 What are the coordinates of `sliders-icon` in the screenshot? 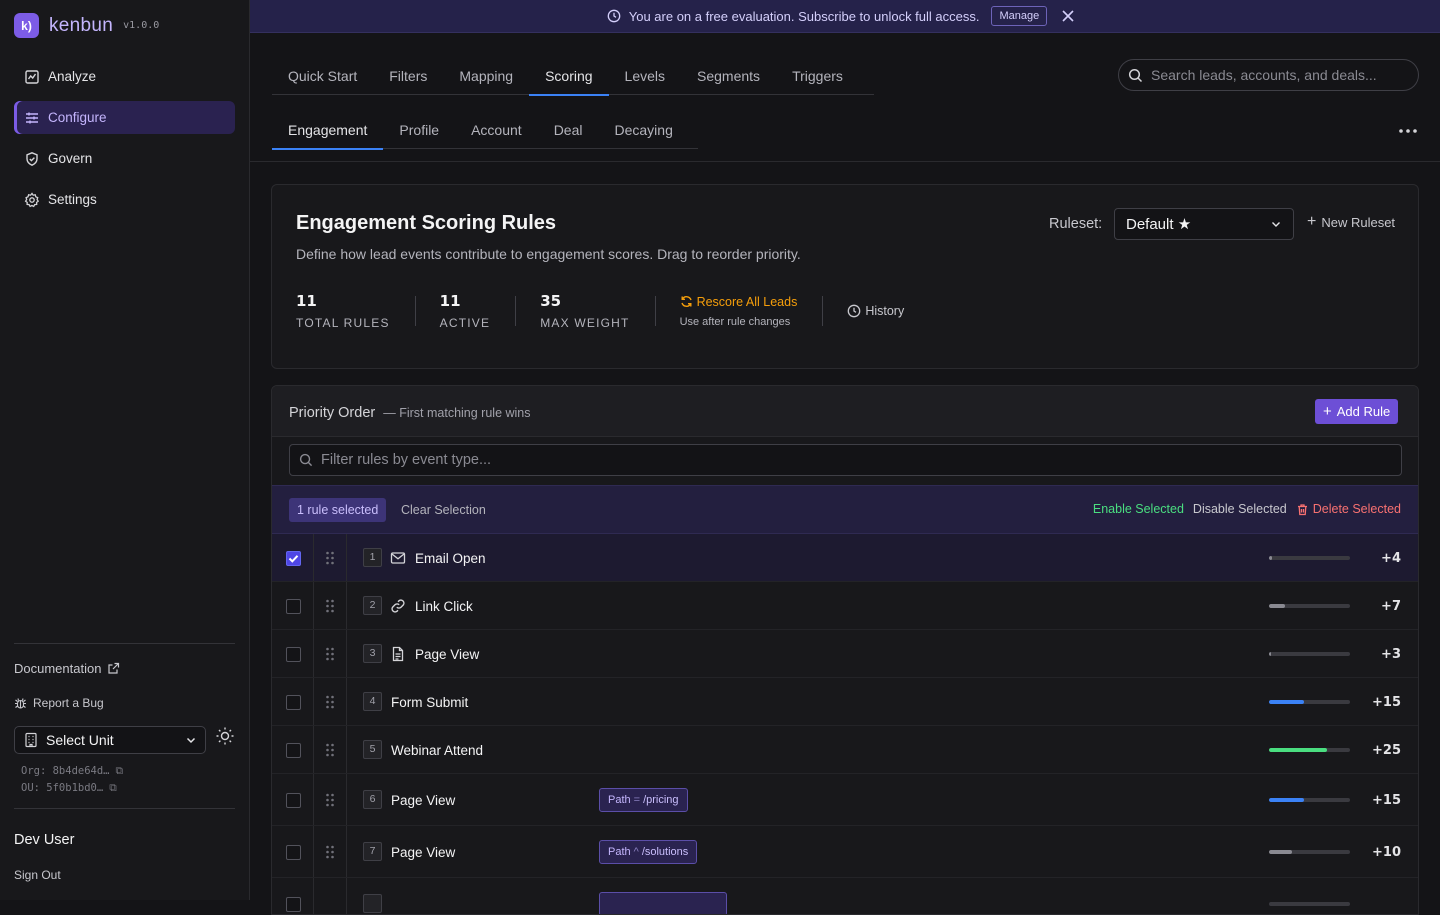 It's located at (32, 117).